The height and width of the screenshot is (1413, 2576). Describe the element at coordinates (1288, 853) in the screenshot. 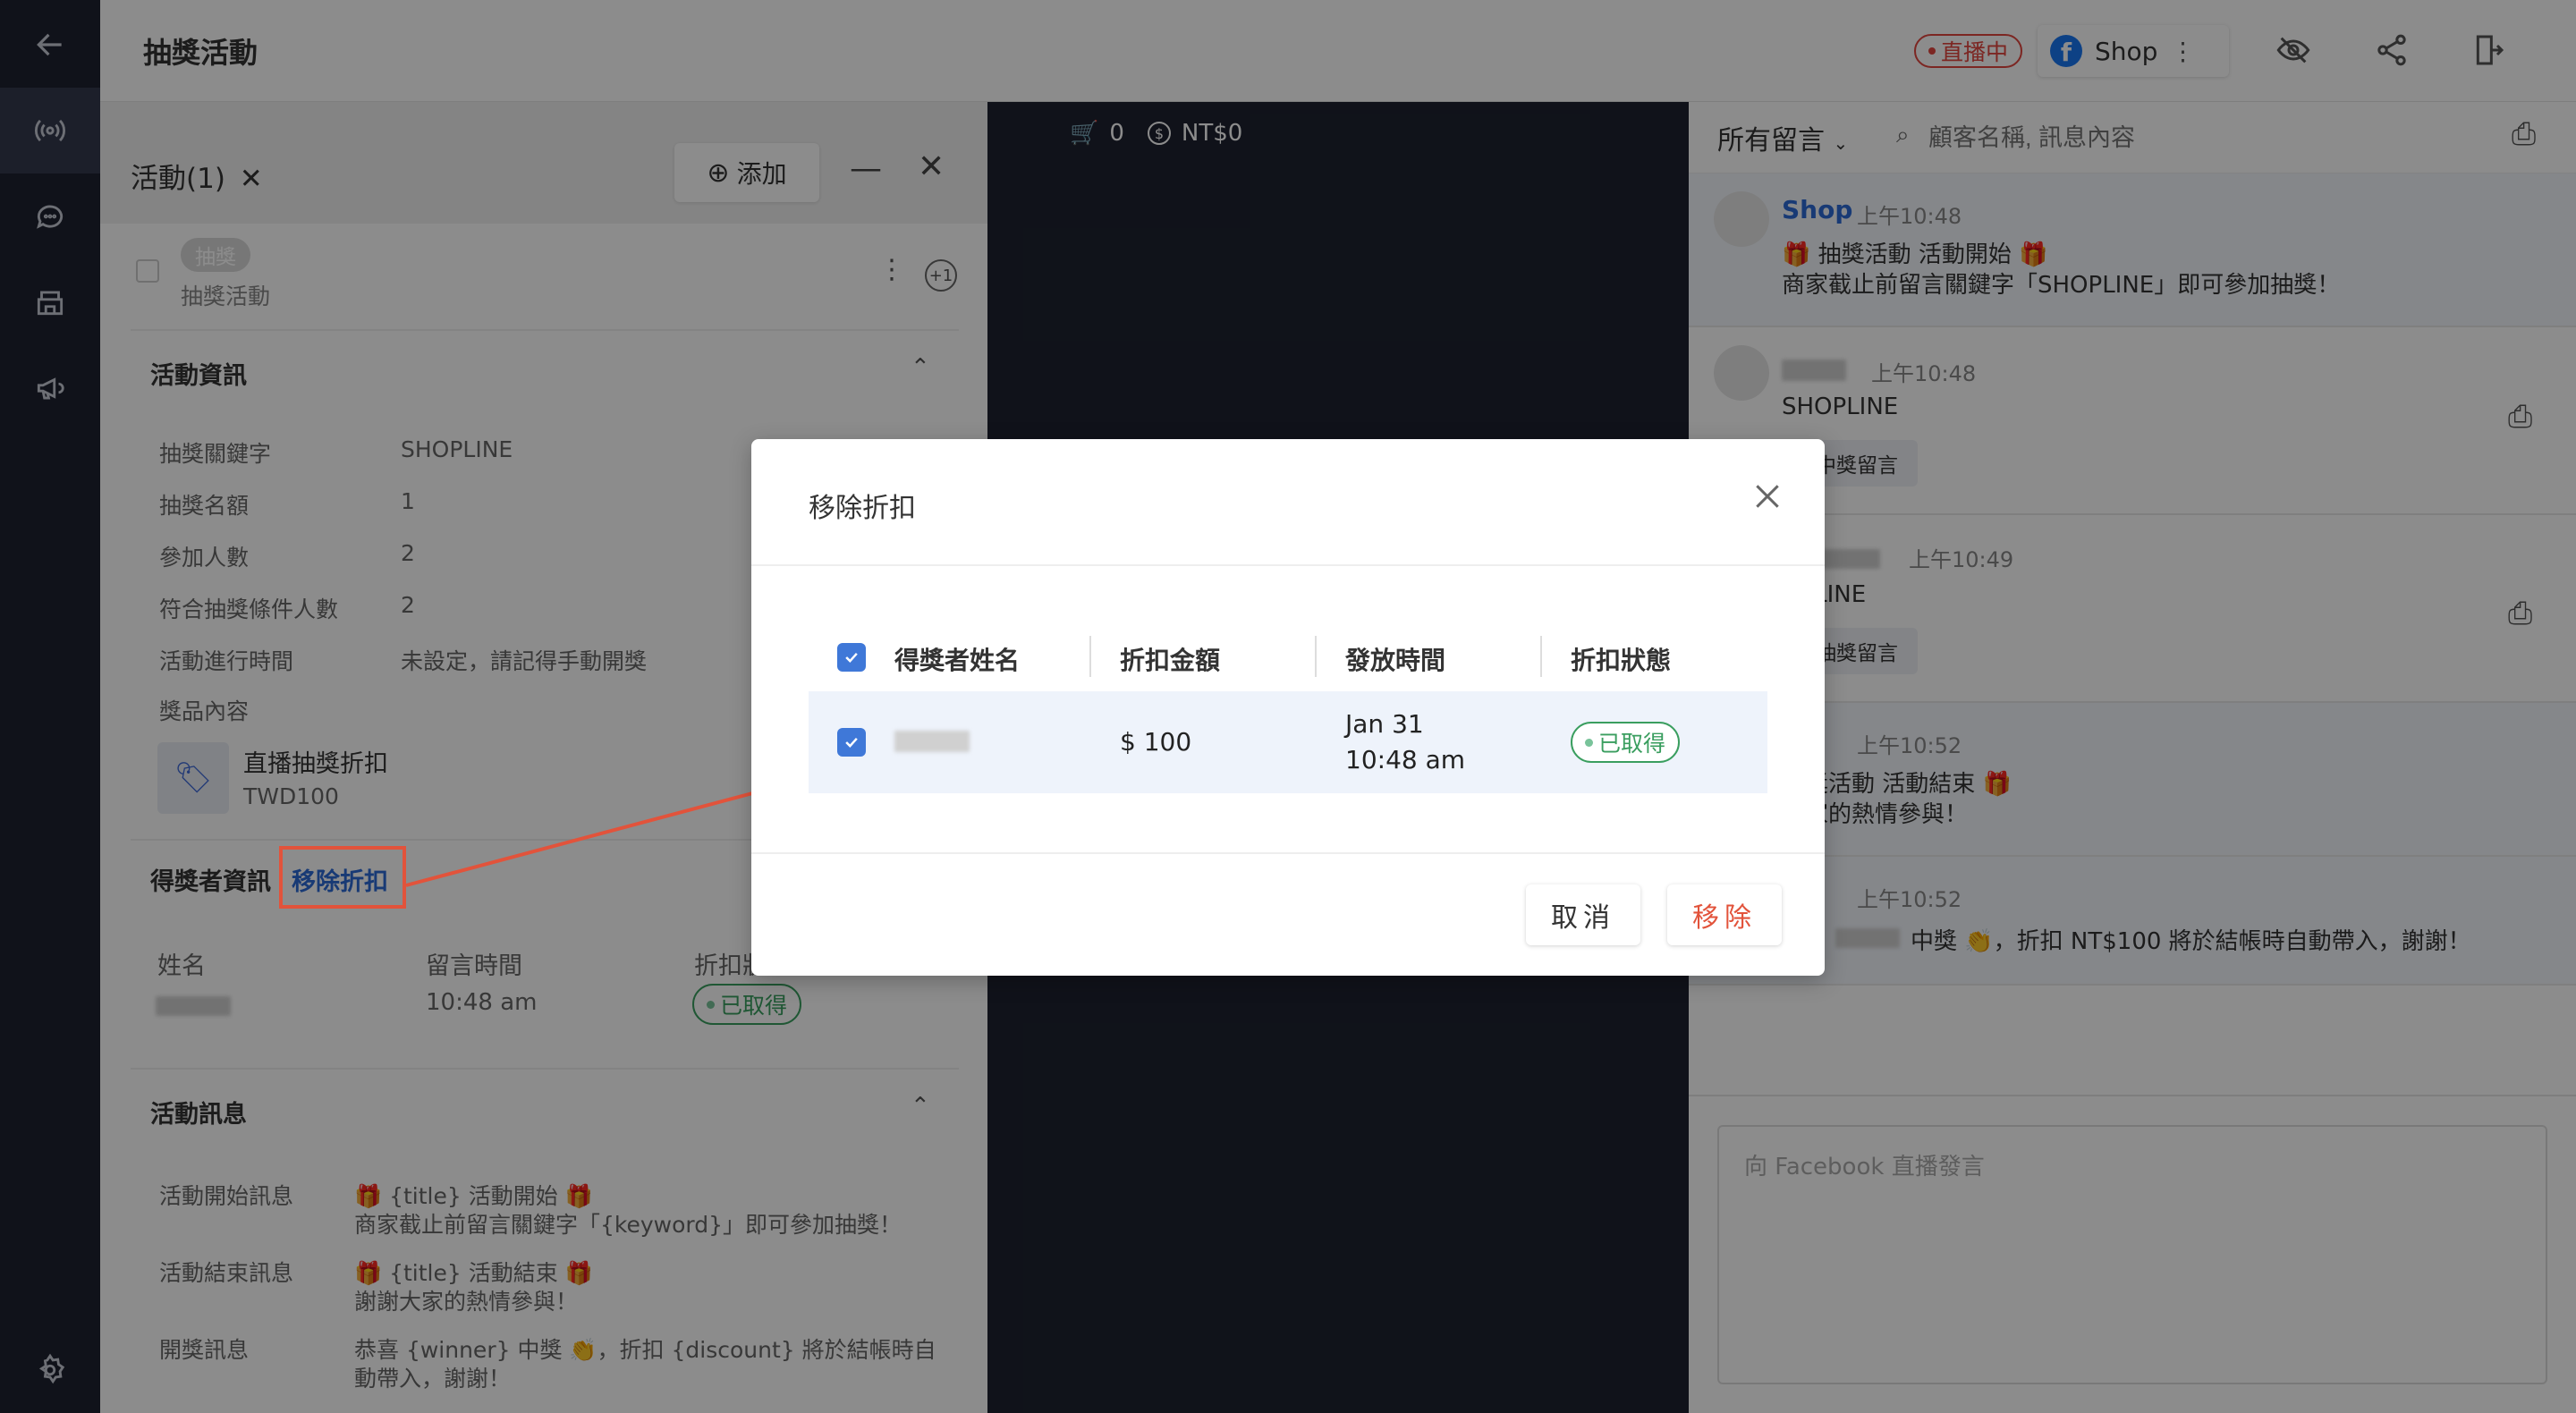

I see `dialog-footer-divider` at that location.